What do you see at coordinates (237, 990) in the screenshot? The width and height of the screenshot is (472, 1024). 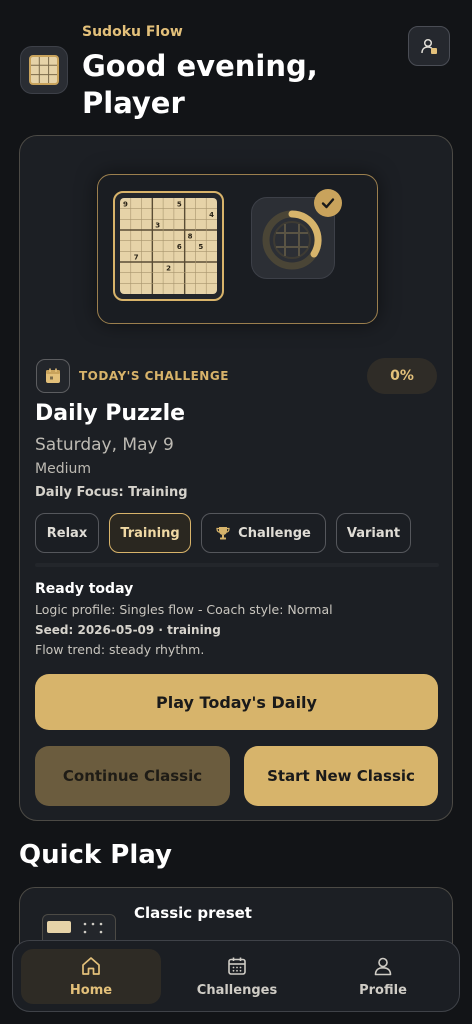 I see `nav-label: Challenges` at bounding box center [237, 990].